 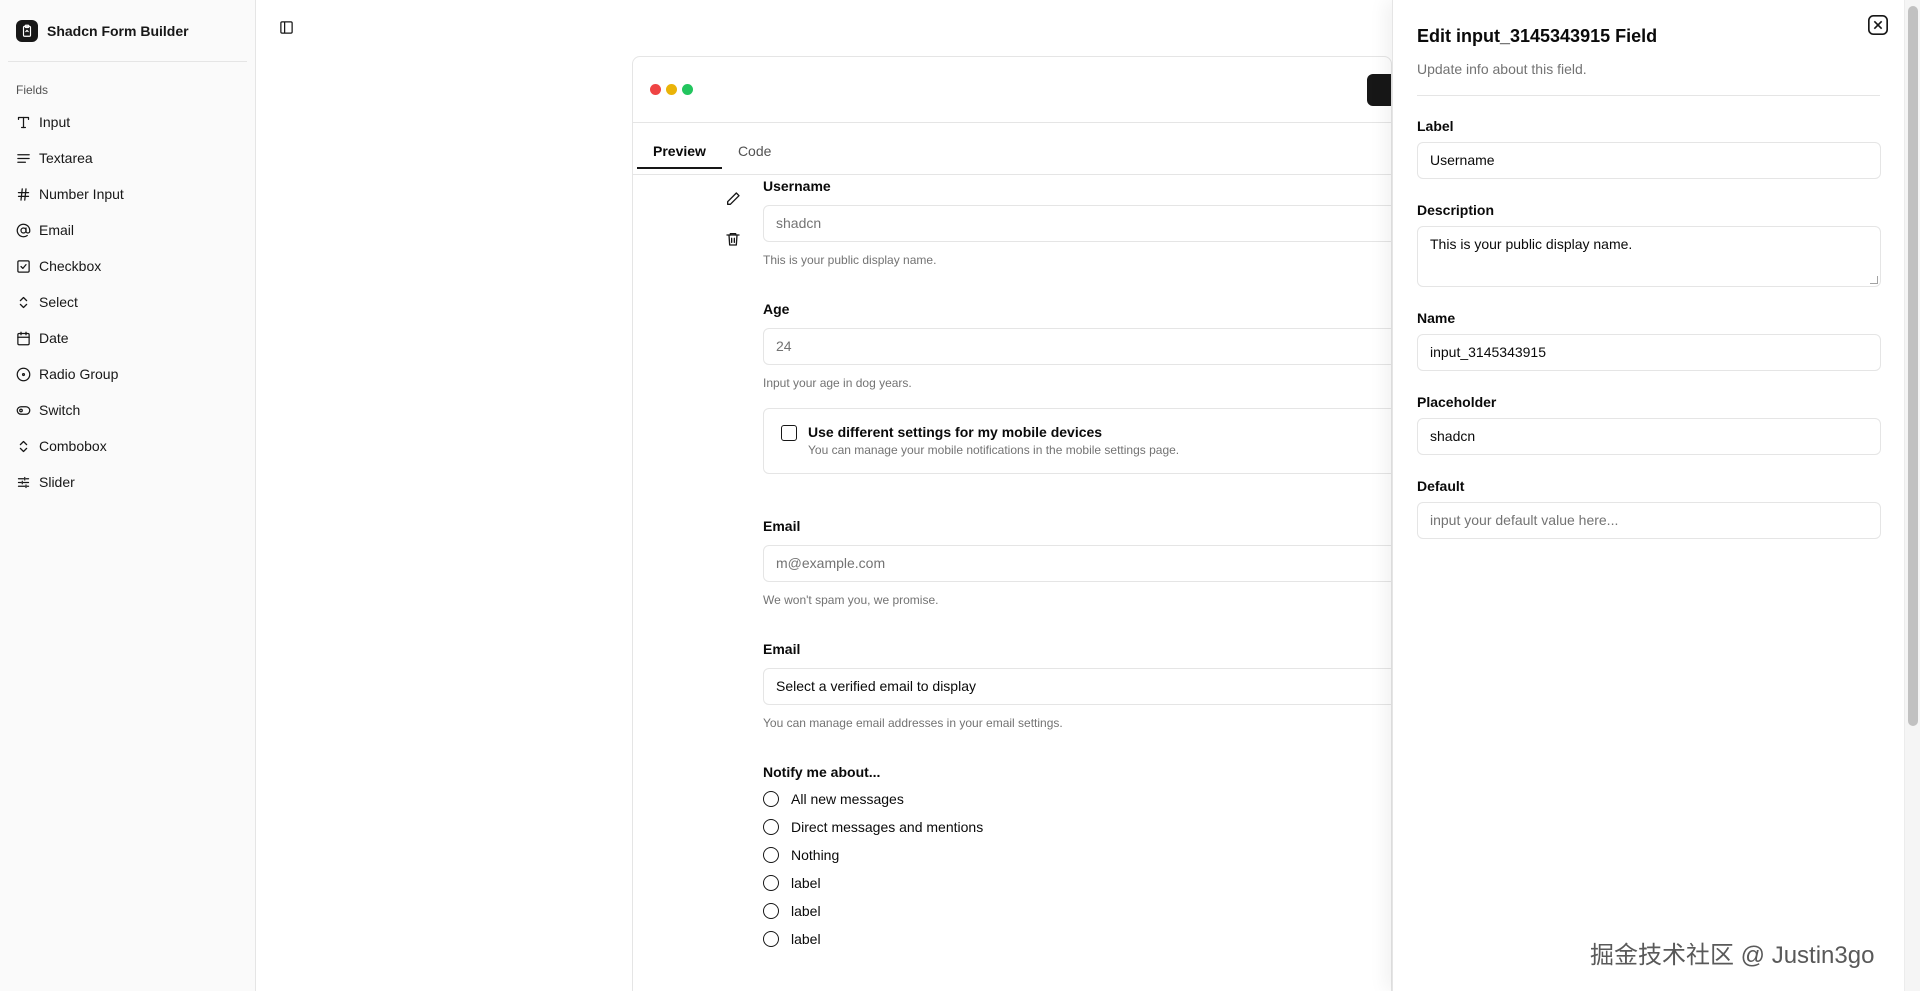 I want to click on calendar-icon, so click(x=23, y=338).